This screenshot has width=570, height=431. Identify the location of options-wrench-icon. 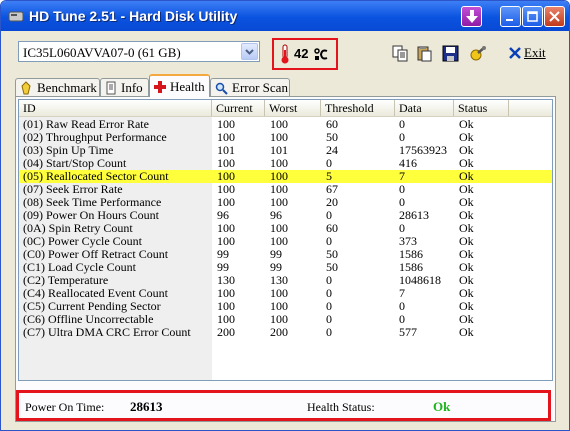
(478, 53).